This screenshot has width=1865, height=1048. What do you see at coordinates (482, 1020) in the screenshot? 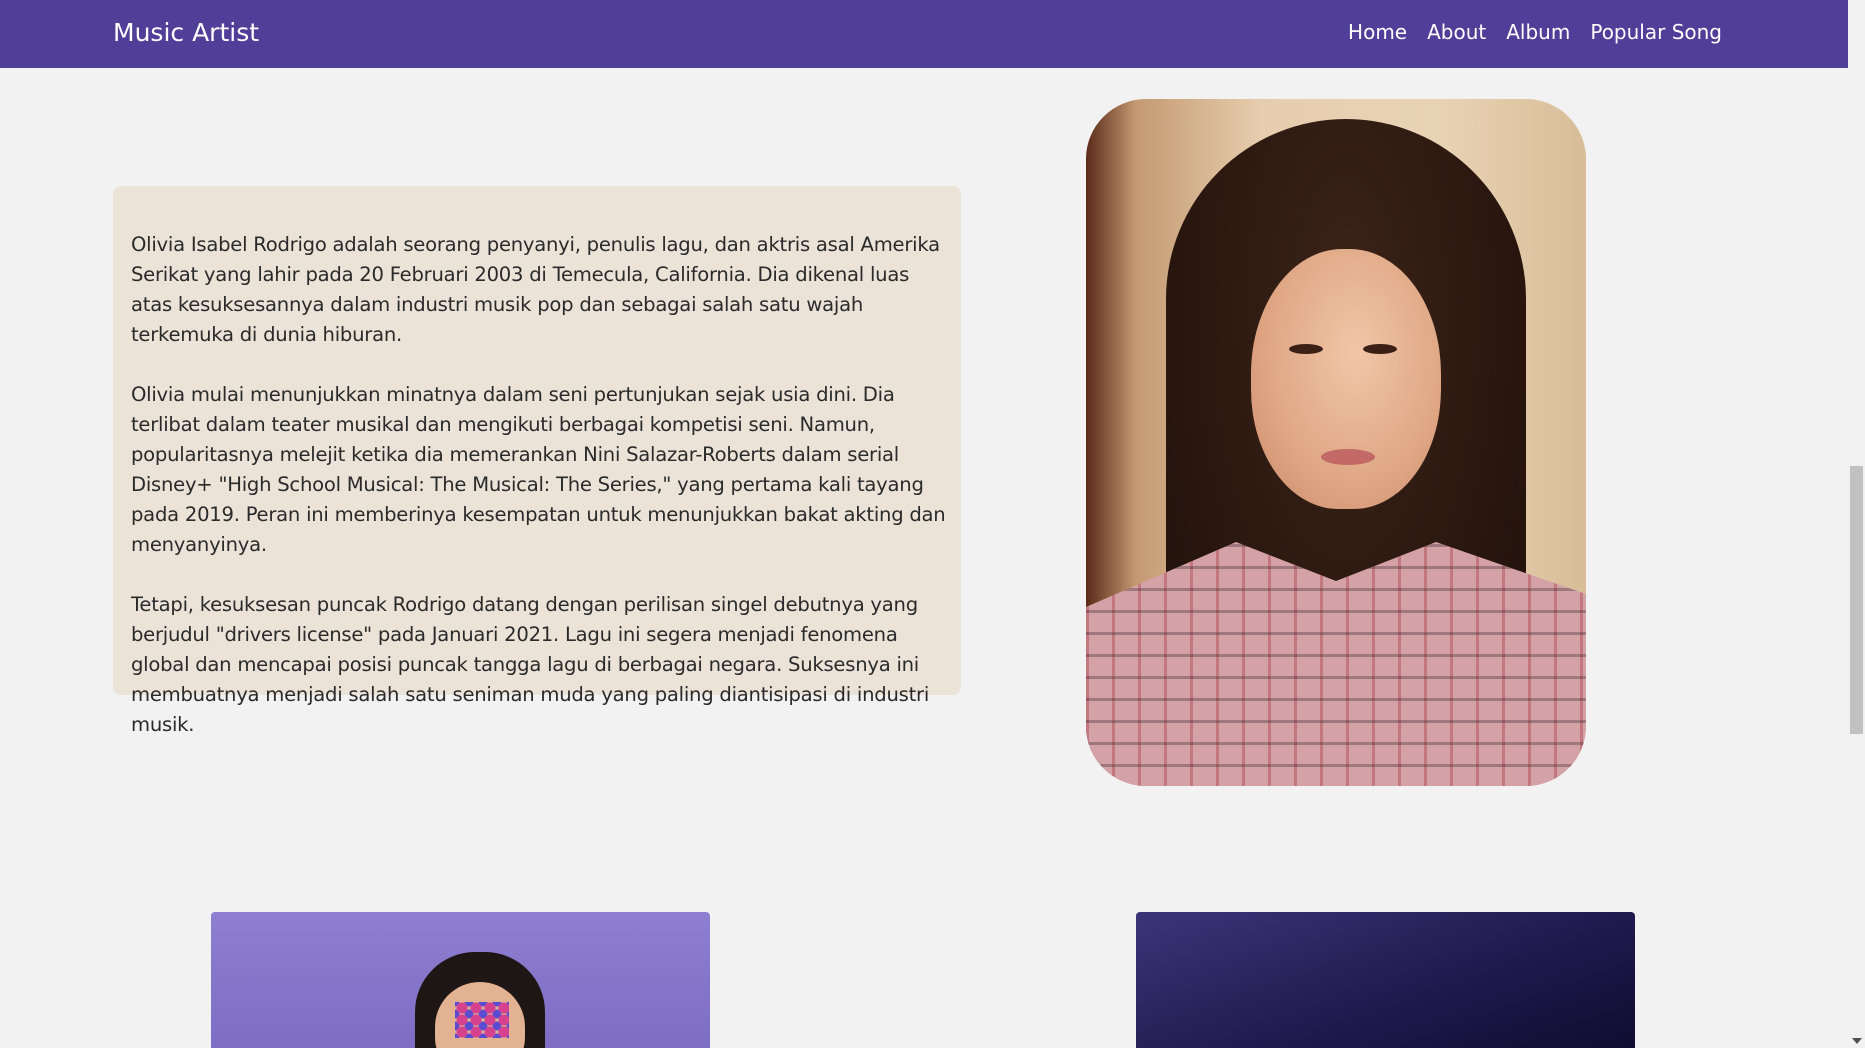
I see `face-gems-decoration` at bounding box center [482, 1020].